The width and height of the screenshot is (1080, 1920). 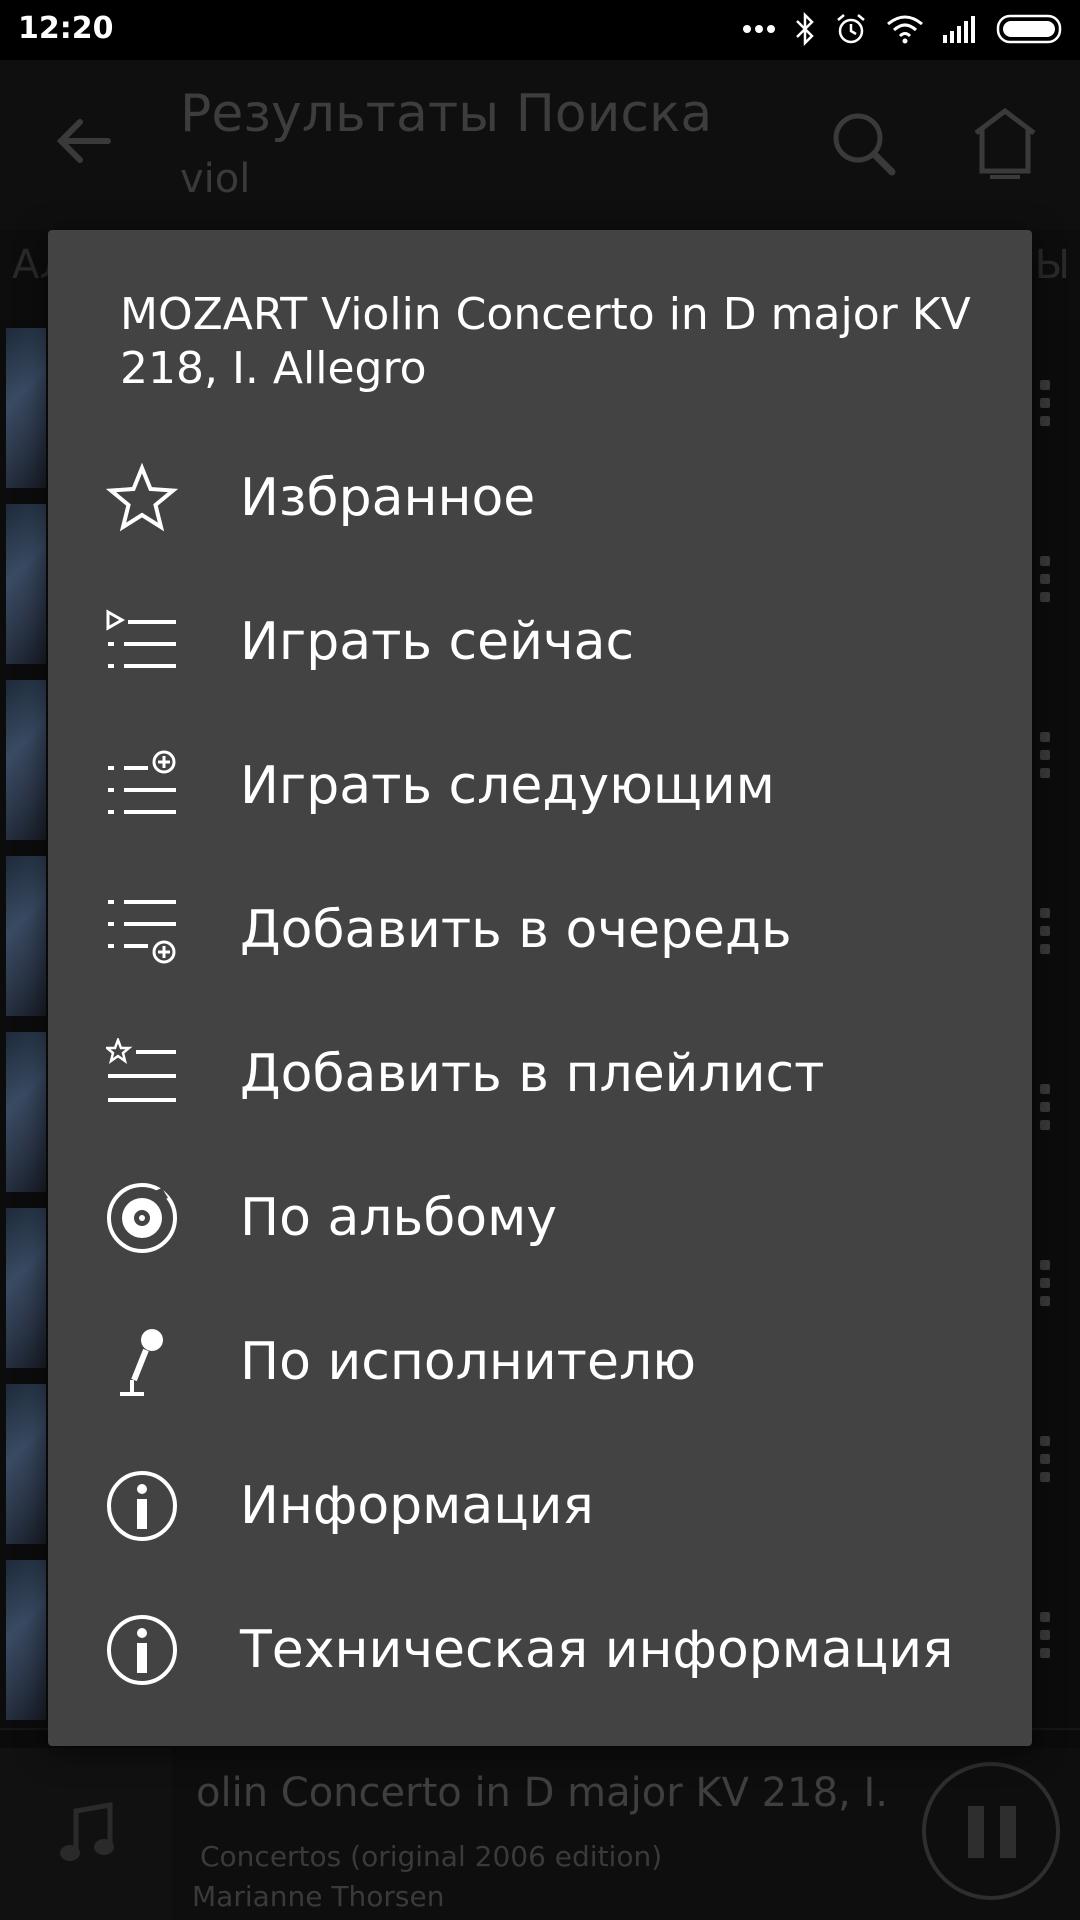 I want to click on menu-item-favorite: Избранное, so click(x=540, y=498).